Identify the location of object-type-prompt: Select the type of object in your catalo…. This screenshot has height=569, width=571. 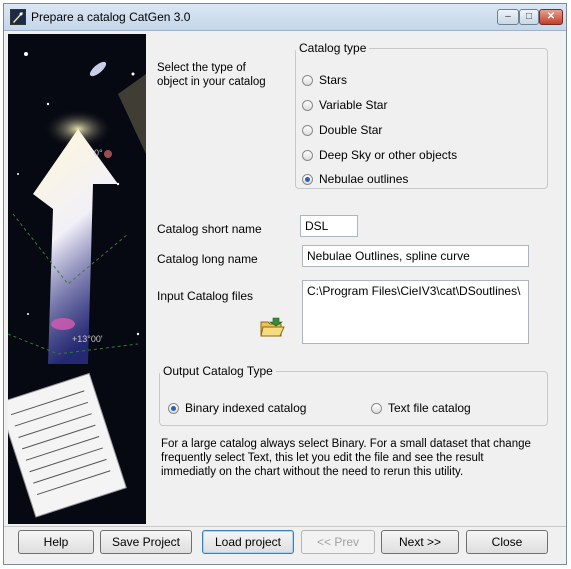
(211, 75).